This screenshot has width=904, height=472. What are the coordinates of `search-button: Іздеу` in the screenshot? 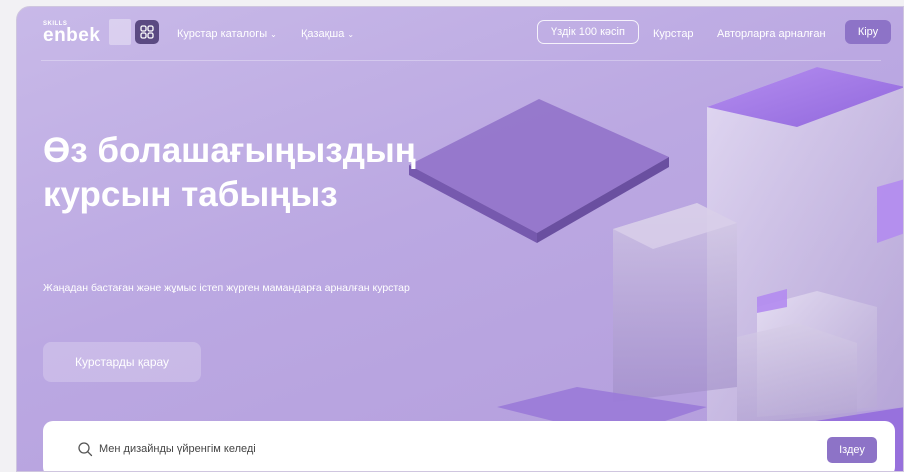 It's located at (852, 450).